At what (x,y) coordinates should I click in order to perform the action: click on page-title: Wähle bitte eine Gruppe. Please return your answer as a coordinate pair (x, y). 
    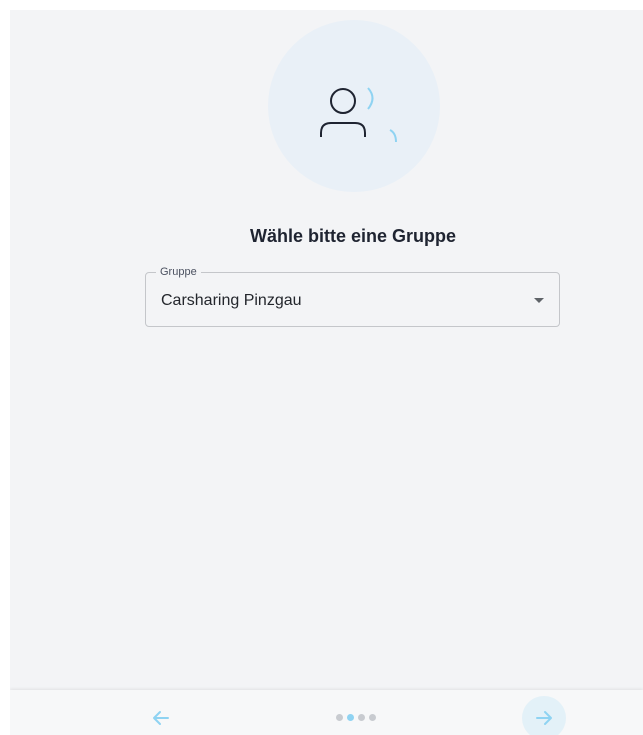
    Looking at the image, I should click on (353, 236).